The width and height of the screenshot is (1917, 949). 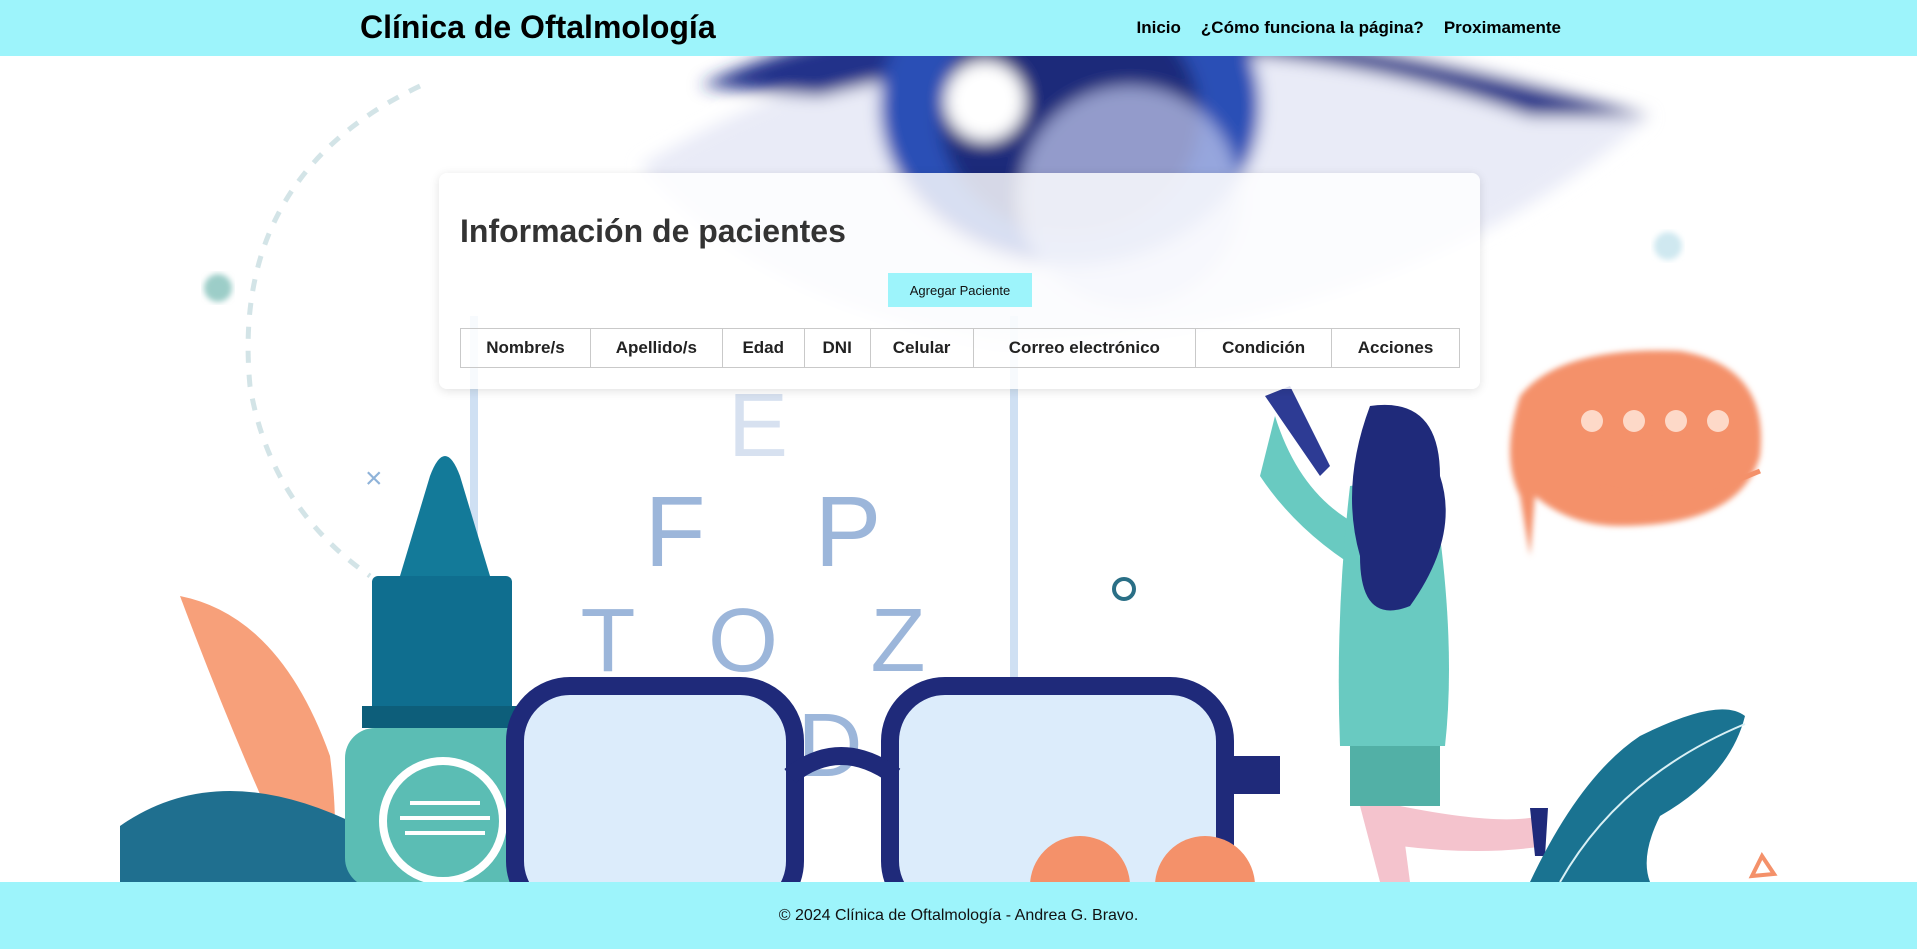 I want to click on chart-letter: P, so click(x=848, y=532).